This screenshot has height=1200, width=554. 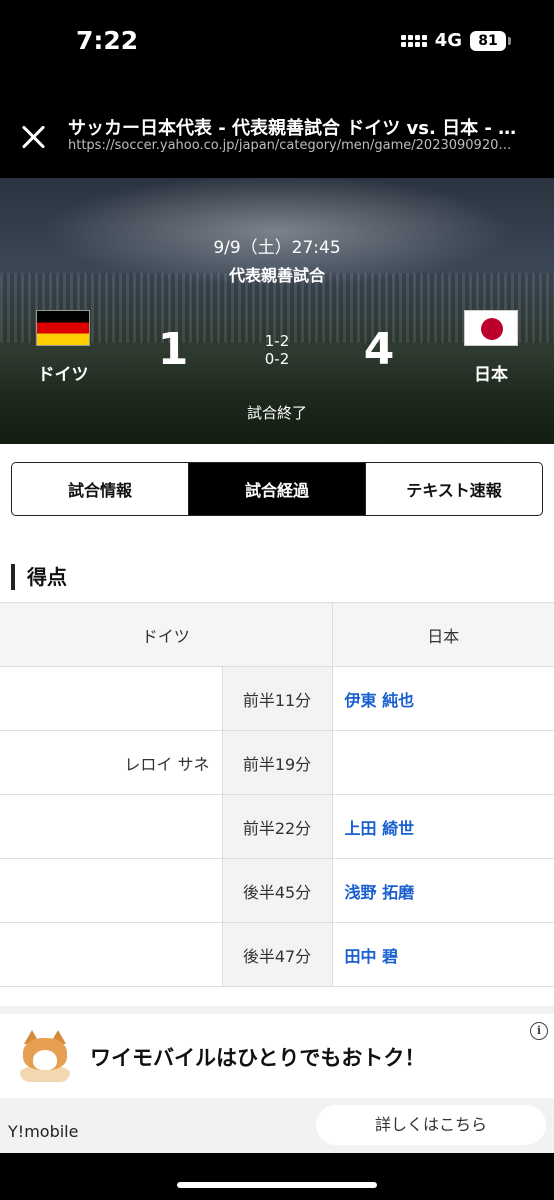 What do you see at coordinates (490, 40) in the screenshot?
I see `battery-icon: 81` at bounding box center [490, 40].